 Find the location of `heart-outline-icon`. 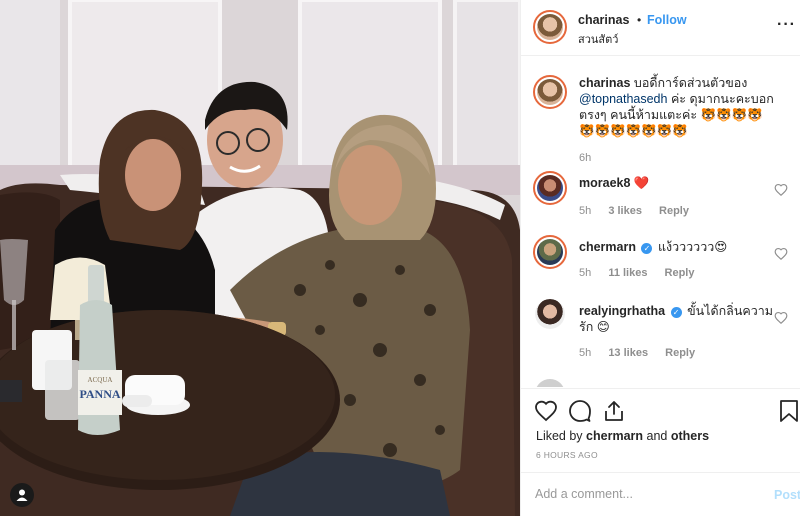

heart-outline-icon is located at coordinates (546, 411).